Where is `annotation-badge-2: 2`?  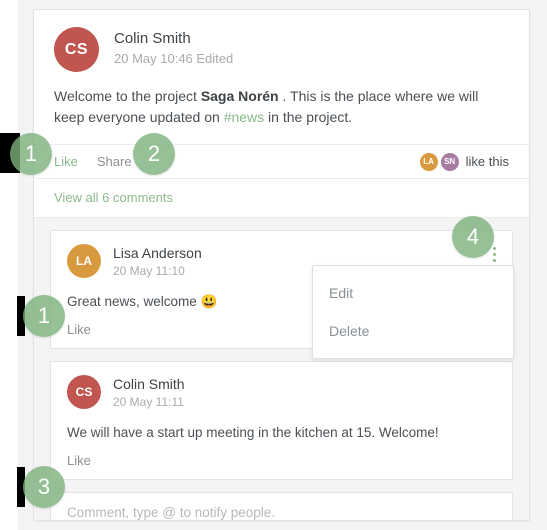 annotation-badge-2: 2 is located at coordinates (154, 154).